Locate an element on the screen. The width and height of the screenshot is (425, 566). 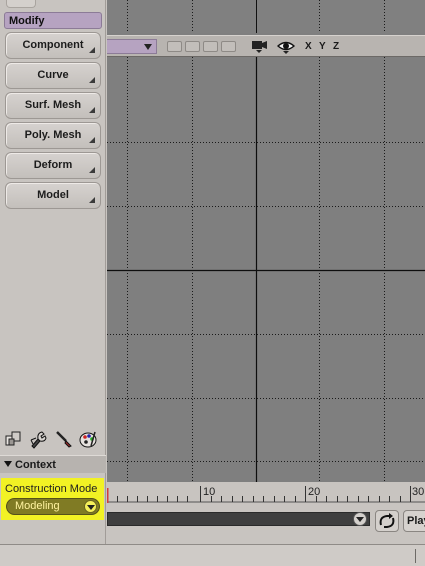
status-divider is located at coordinates (415, 556).